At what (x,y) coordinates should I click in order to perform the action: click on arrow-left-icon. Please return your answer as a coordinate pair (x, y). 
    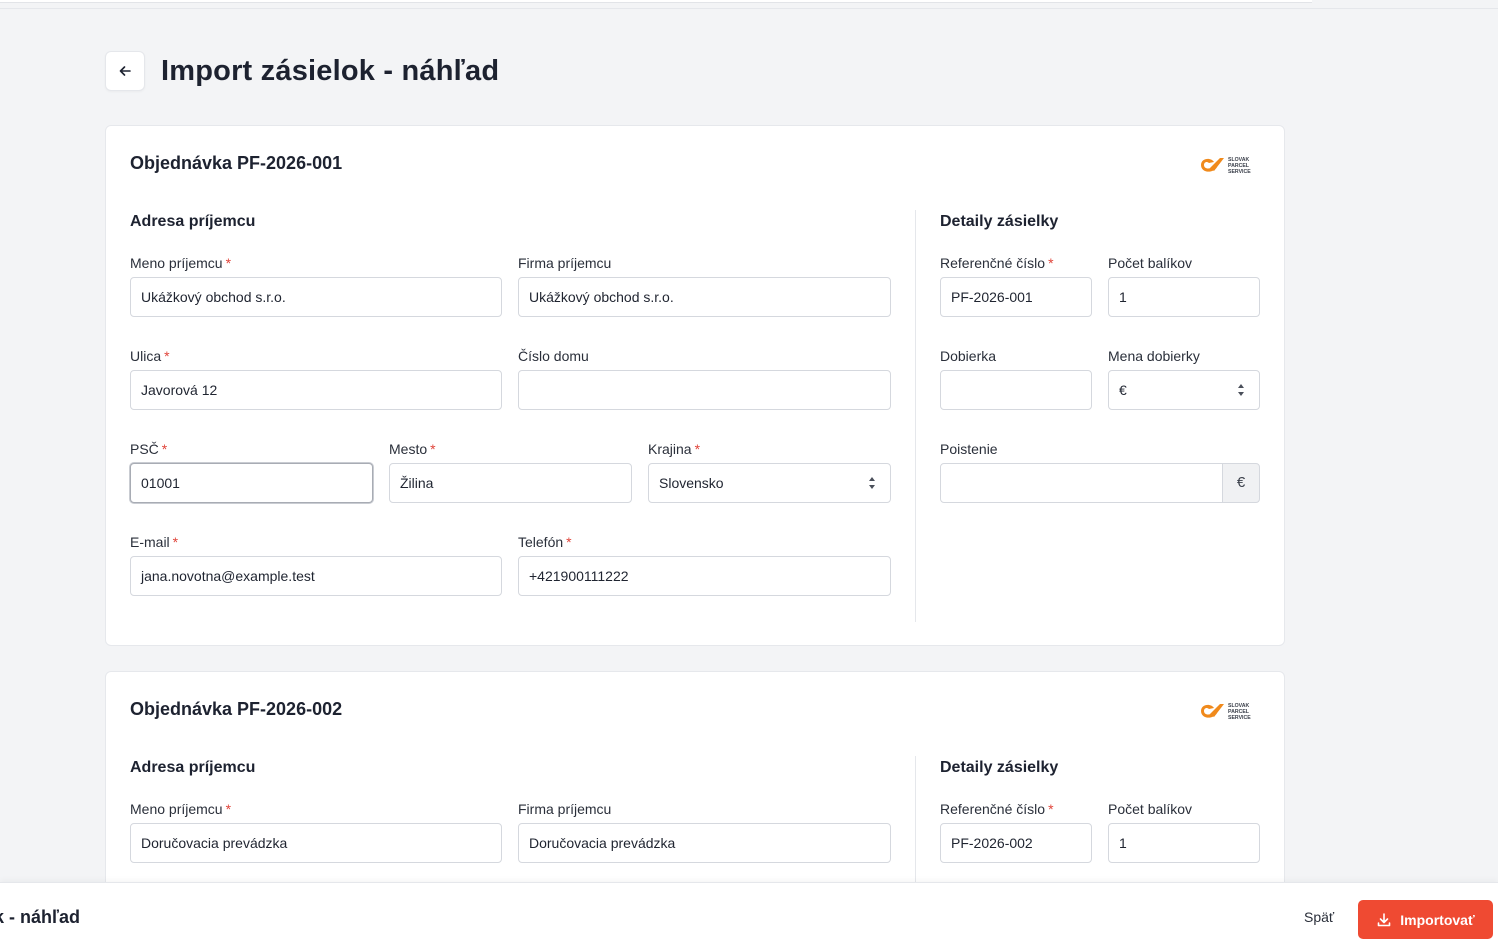
    Looking at the image, I should click on (125, 71).